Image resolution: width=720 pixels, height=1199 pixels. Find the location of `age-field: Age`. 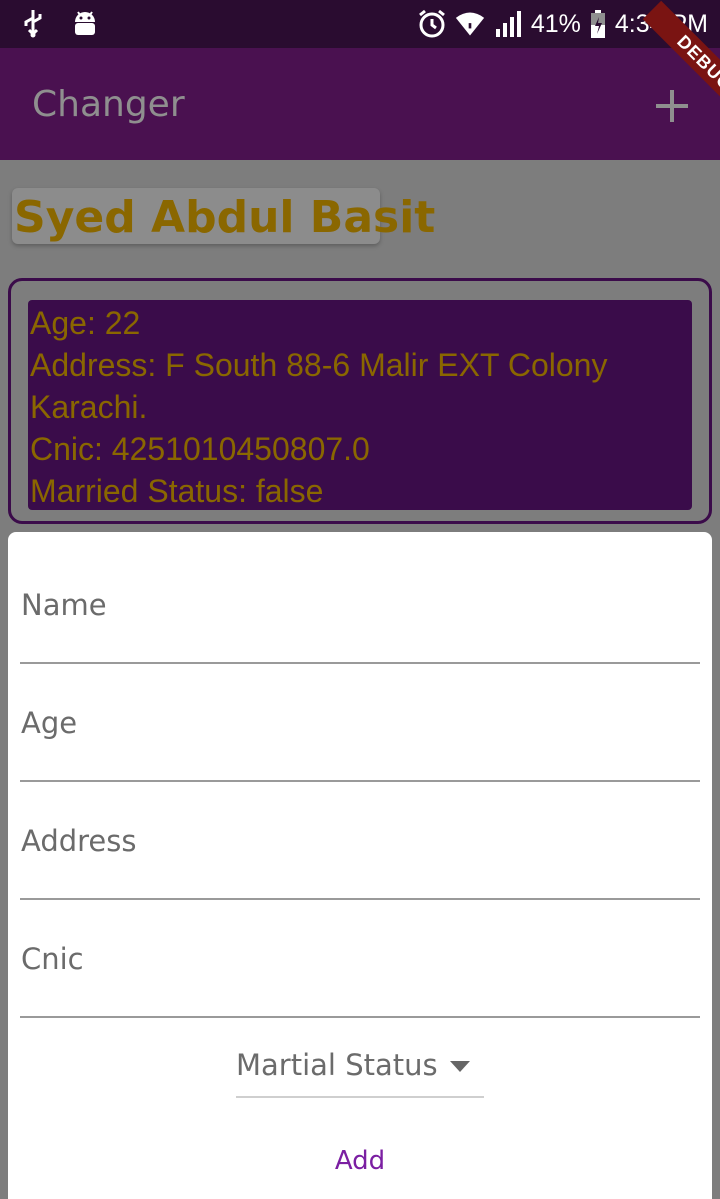

age-field: Age is located at coordinates (360, 723).